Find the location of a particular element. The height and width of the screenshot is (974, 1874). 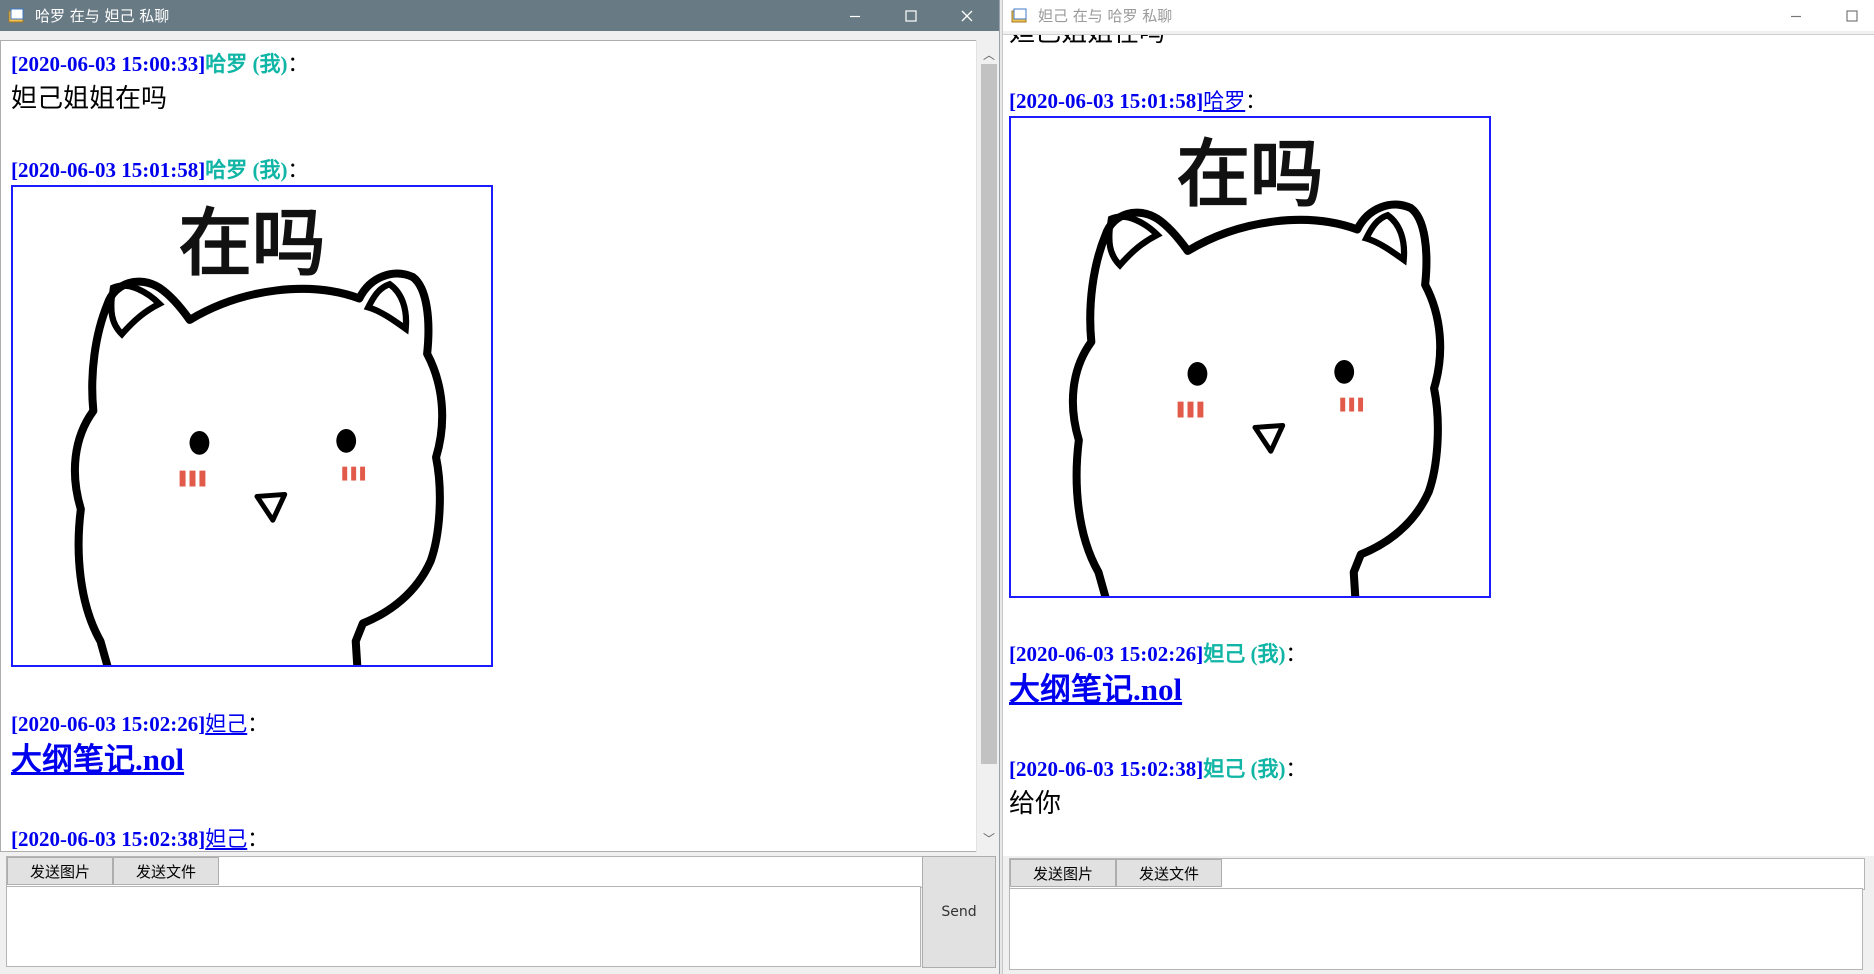

message: [2020-06-03 15:02:26]妲己 (我)： 大纲笔记.nol is located at coordinates (1157, 675).